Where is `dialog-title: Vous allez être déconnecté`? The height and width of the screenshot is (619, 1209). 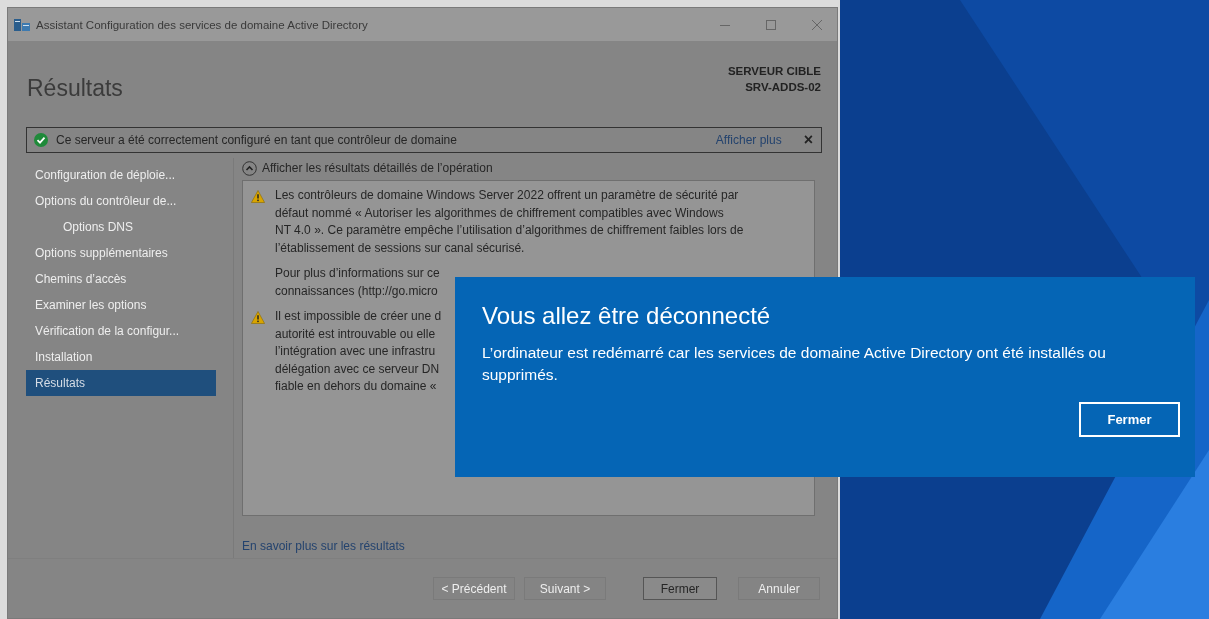
dialog-title: Vous allez être déconnecté is located at coordinates (626, 316).